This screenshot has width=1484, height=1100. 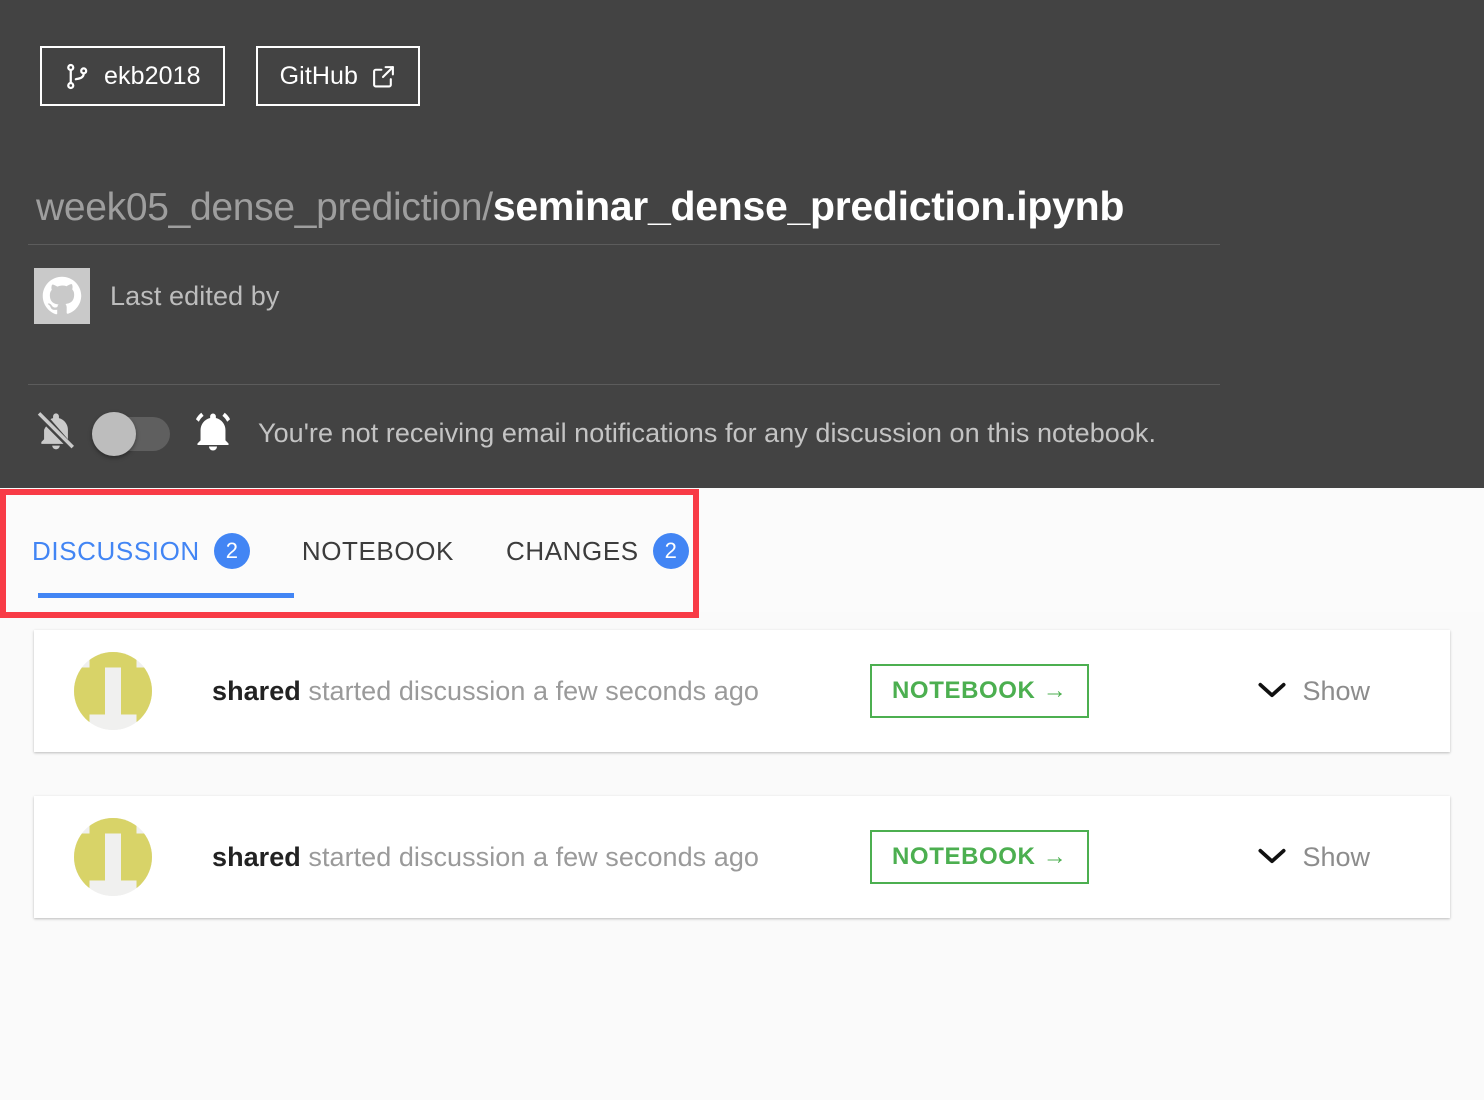 What do you see at coordinates (624, 384) in the screenshot?
I see `header-divider-bottom` at bounding box center [624, 384].